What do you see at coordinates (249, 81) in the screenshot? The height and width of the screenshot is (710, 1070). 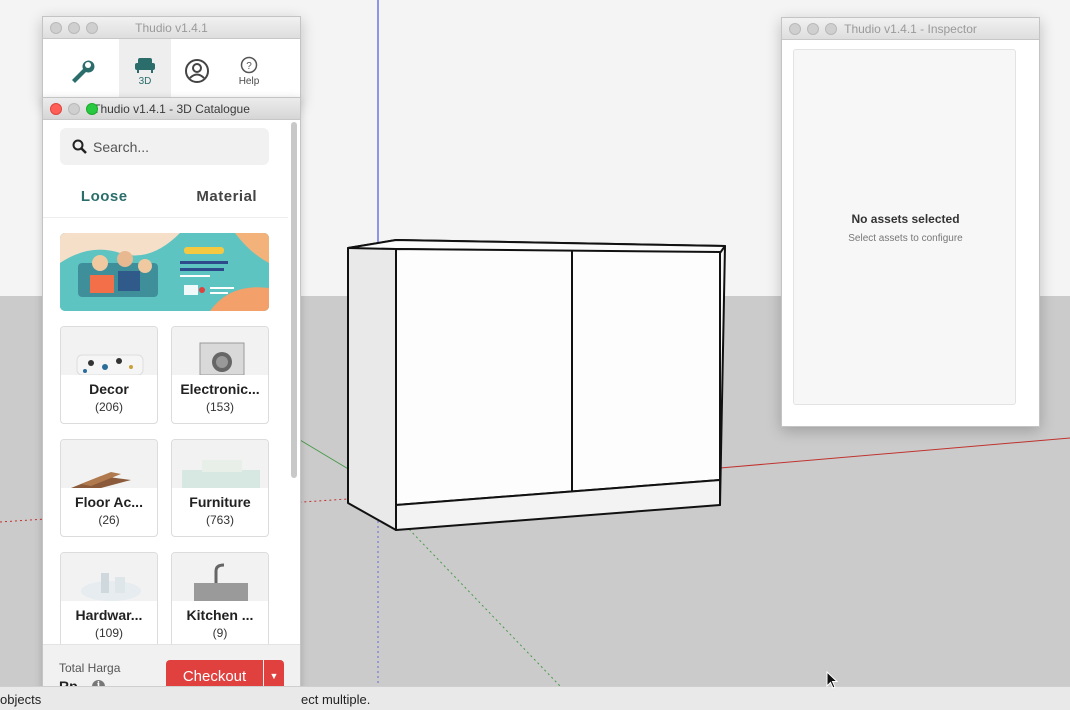 I see `tool-help-label: Help` at bounding box center [249, 81].